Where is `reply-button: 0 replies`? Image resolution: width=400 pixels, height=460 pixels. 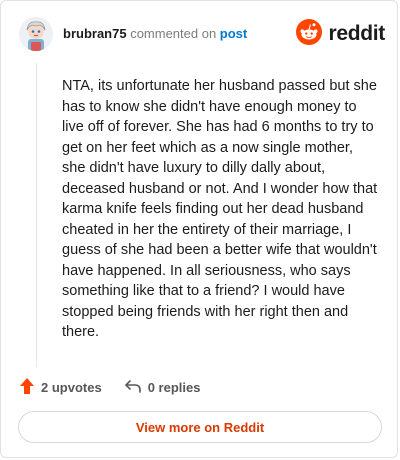 reply-button: 0 replies is located at coordinates (162, 387).